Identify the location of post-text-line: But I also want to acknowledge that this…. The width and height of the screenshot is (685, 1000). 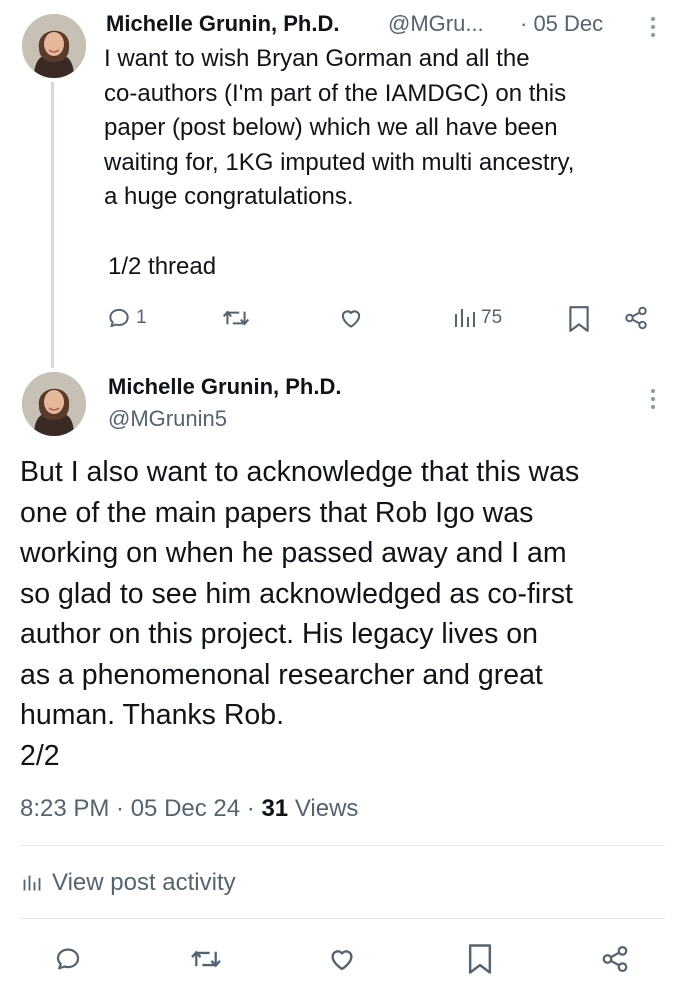
(300, 472).